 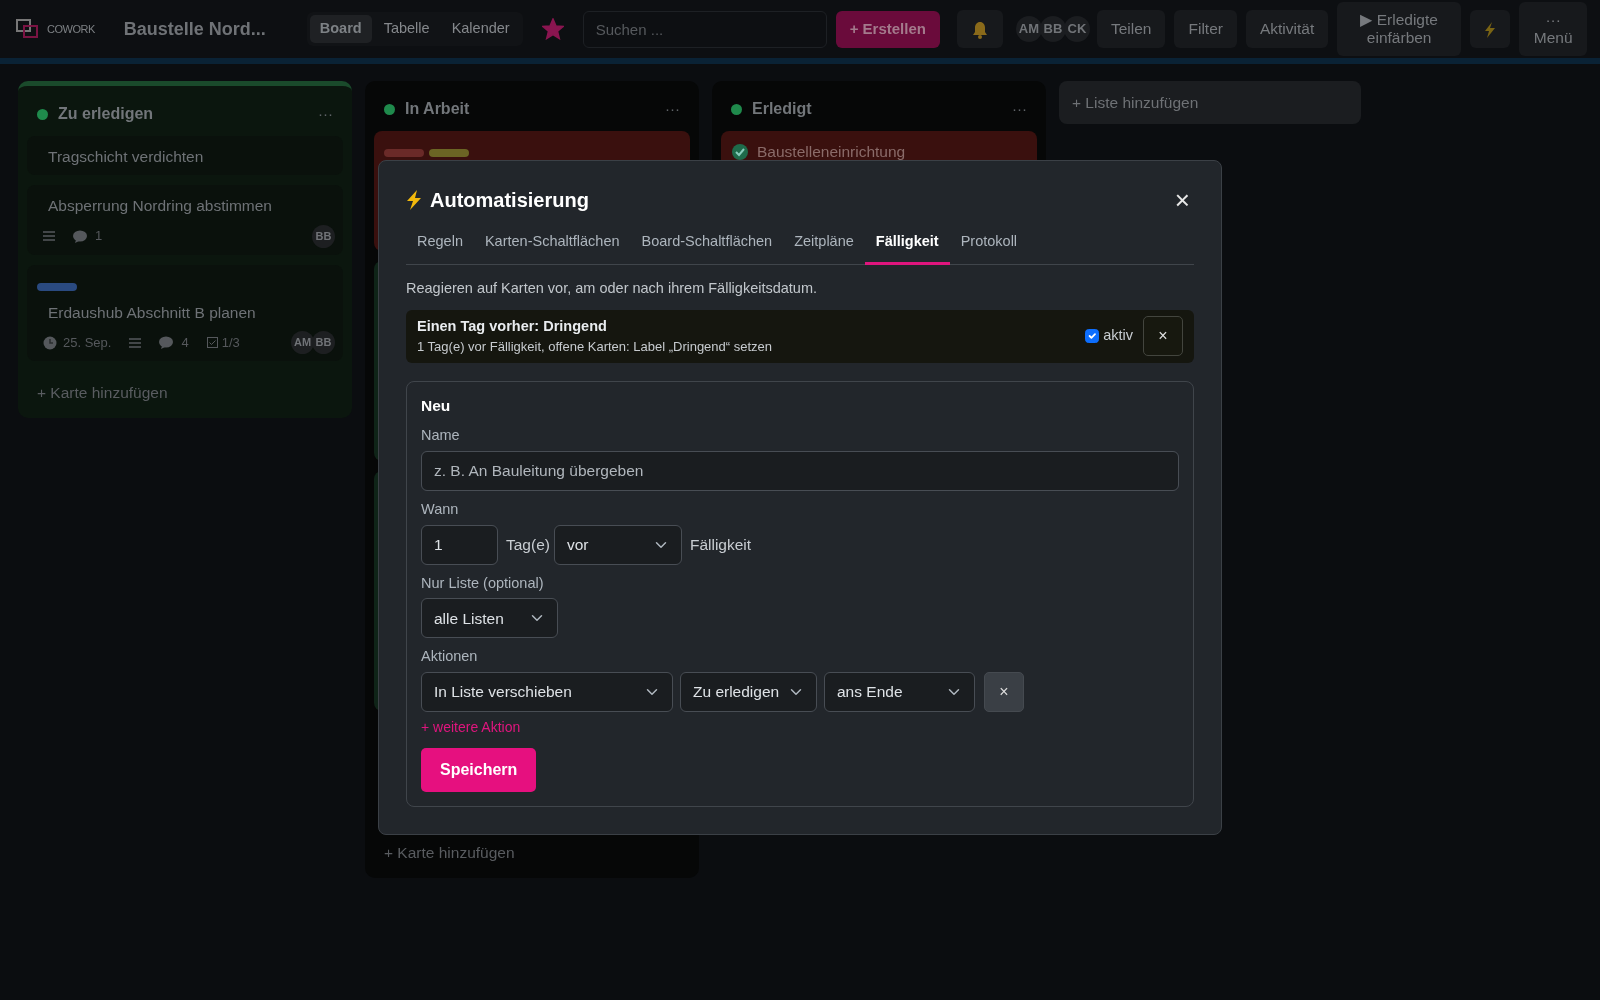 I want to click on suffix-label: Fälligkeit, so click(x=720, y=544).